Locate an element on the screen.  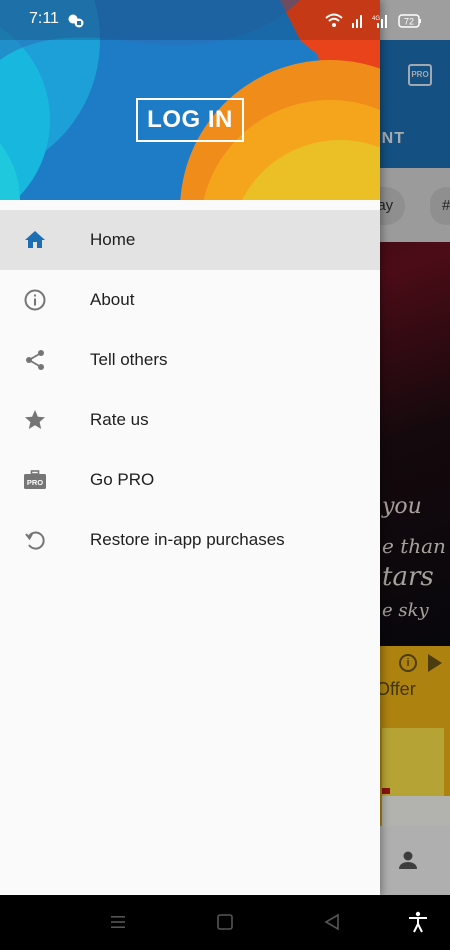
menu-item-about: About is located at coordinates (190, 300).